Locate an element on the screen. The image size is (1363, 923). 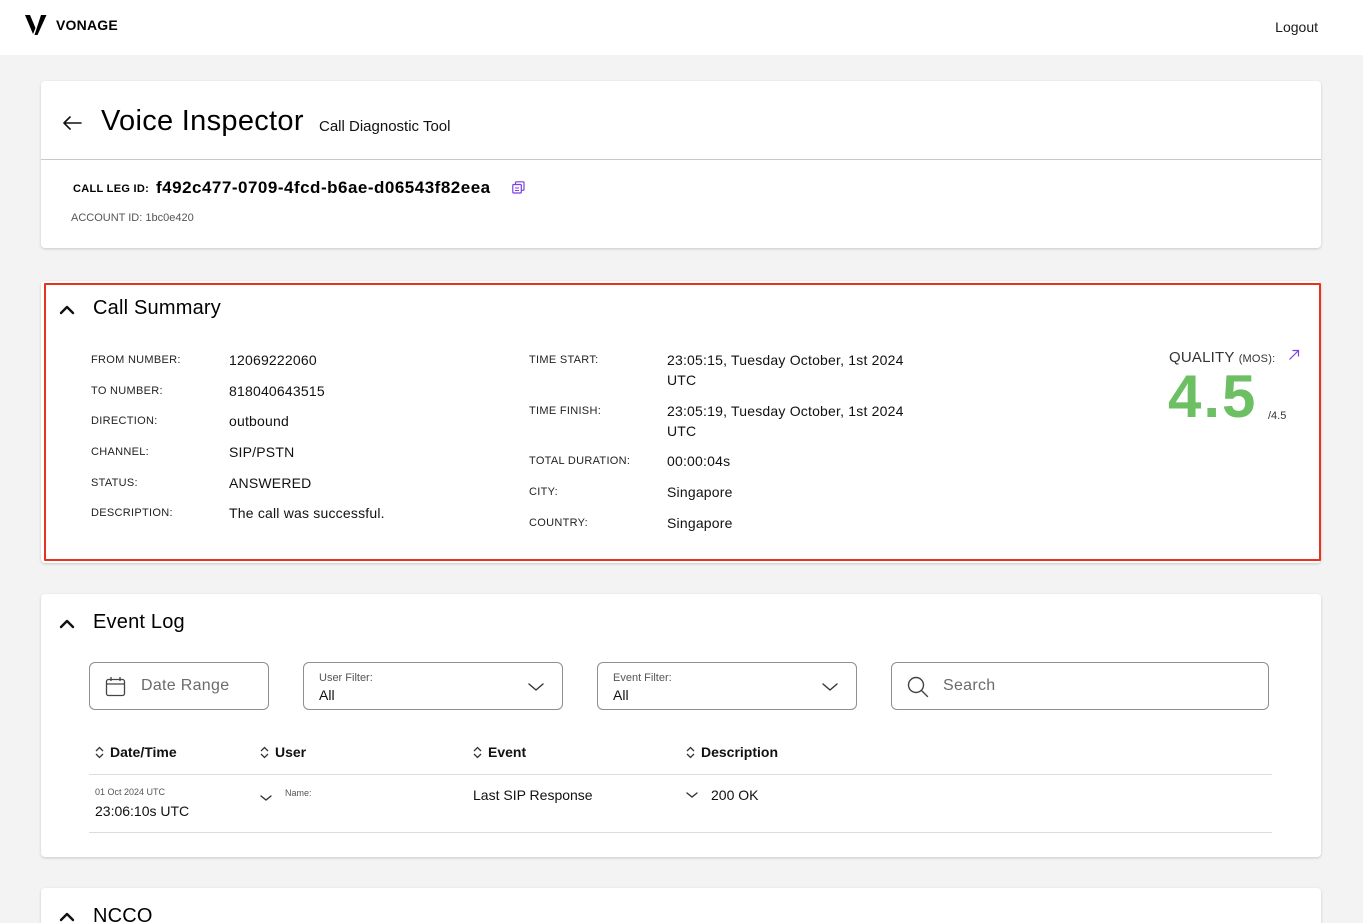
call-leg-label: CALL LEG ID: is located at coordinates (111, 189).